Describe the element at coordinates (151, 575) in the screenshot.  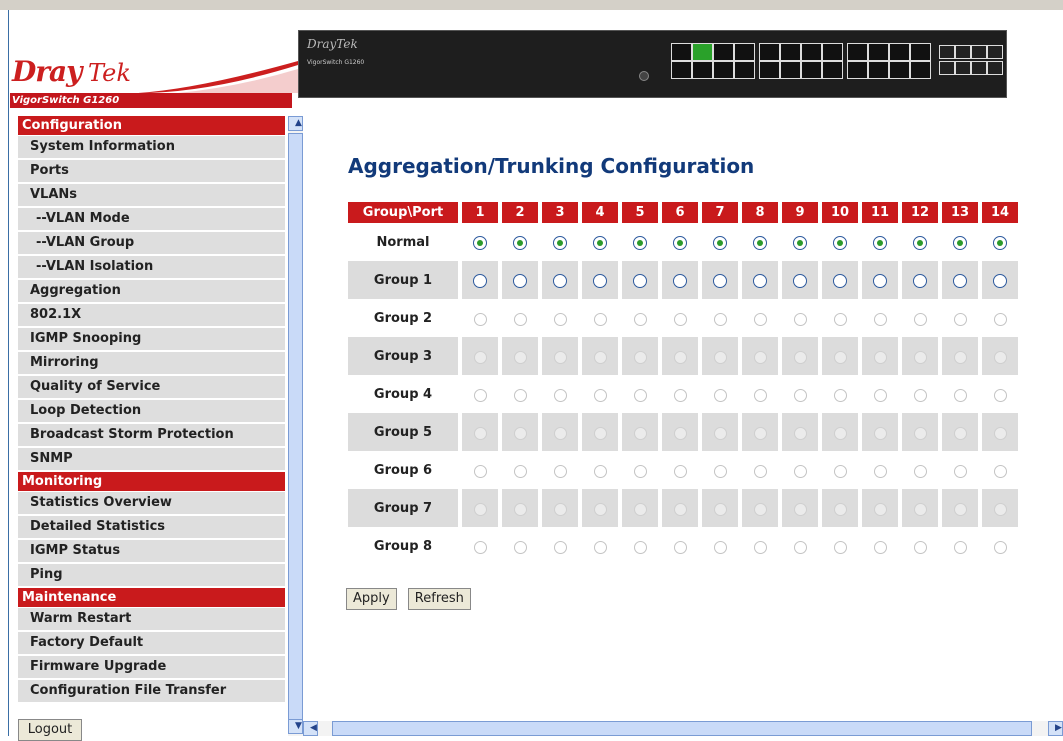
I see `sidebar-item: Ping` at that location.